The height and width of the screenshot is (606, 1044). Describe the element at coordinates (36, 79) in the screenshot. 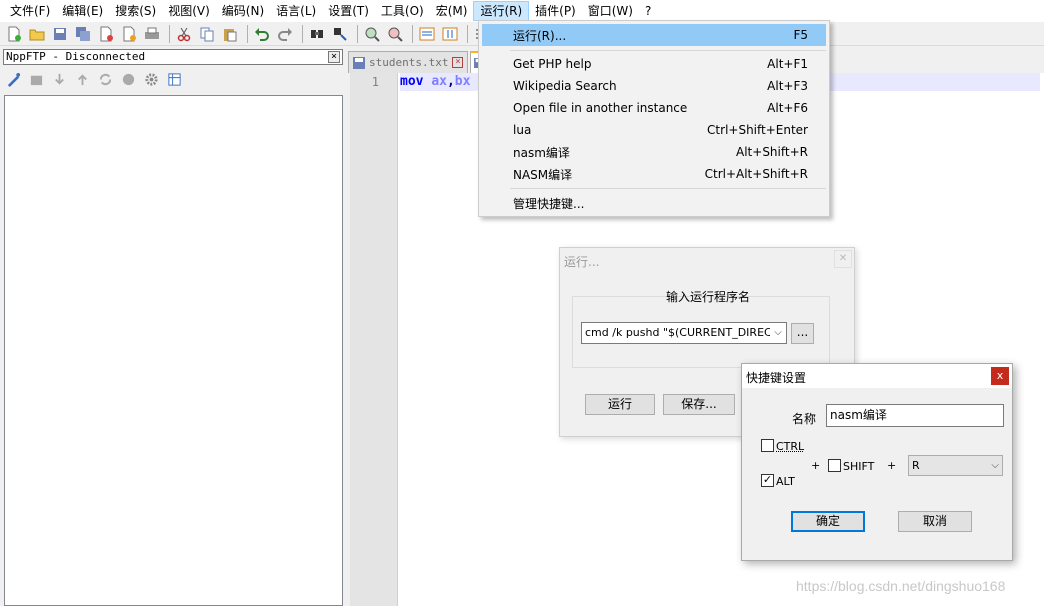

I see `ftp-folder-icon` at that location.